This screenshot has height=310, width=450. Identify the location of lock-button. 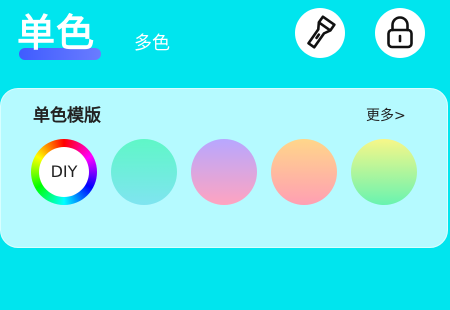
(400, 33).